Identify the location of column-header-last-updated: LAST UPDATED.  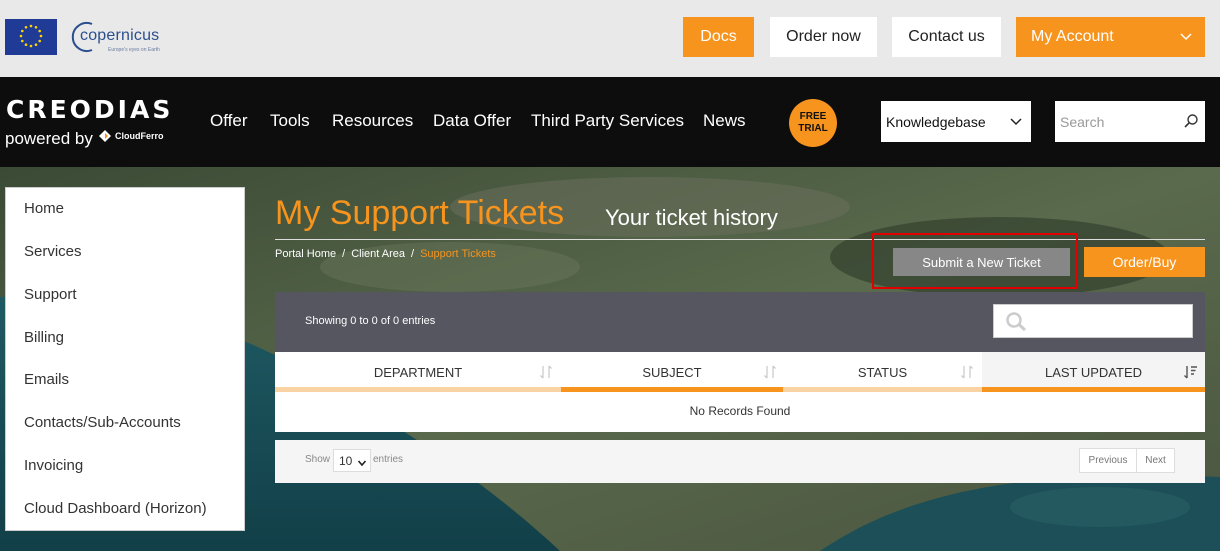
(1093, 372).